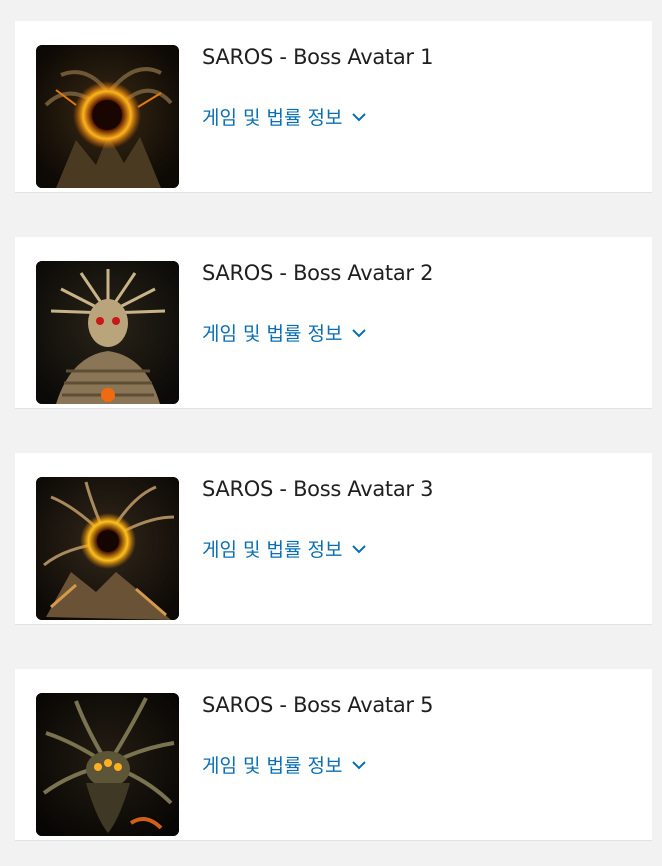 The height and width of the screenshot is (866, 662). Describe the element at coordinates (107, 332) in the screenshot. I see `boss-avatar-2-image` at that location.